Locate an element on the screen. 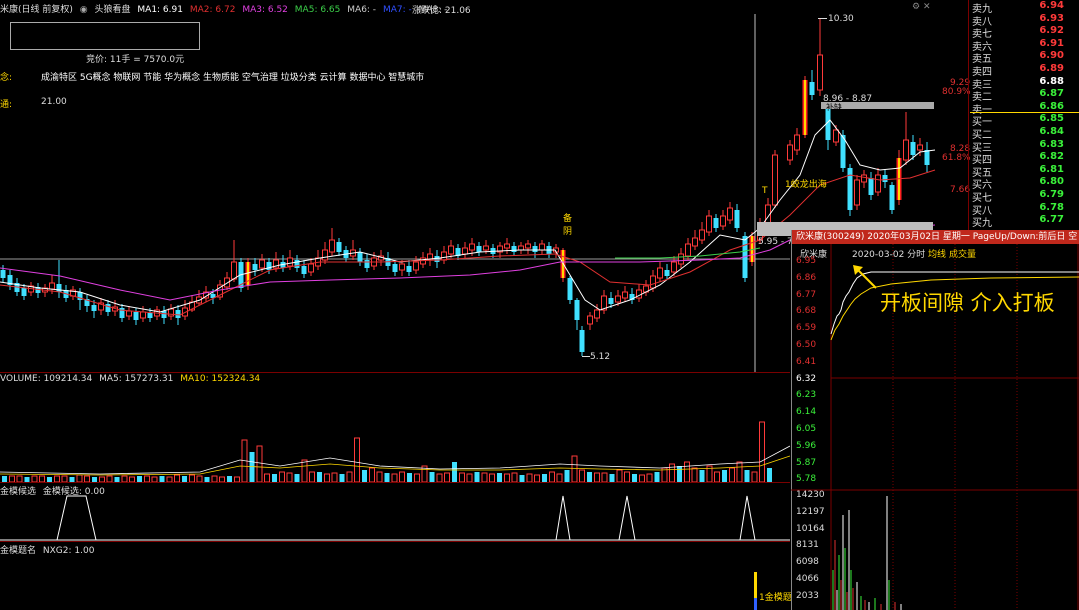 The image size is (1079, 610). orderbook-row: 卖六 6.91 is located at coordinates (1022, 45).